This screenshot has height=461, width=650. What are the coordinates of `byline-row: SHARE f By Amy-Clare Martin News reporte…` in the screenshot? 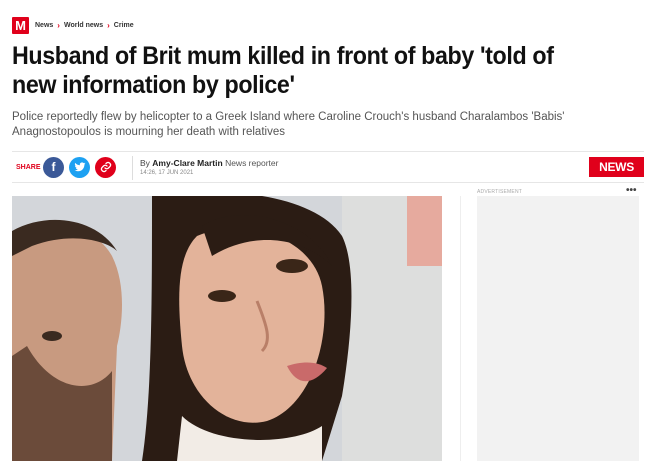 It's located at (328, 167).